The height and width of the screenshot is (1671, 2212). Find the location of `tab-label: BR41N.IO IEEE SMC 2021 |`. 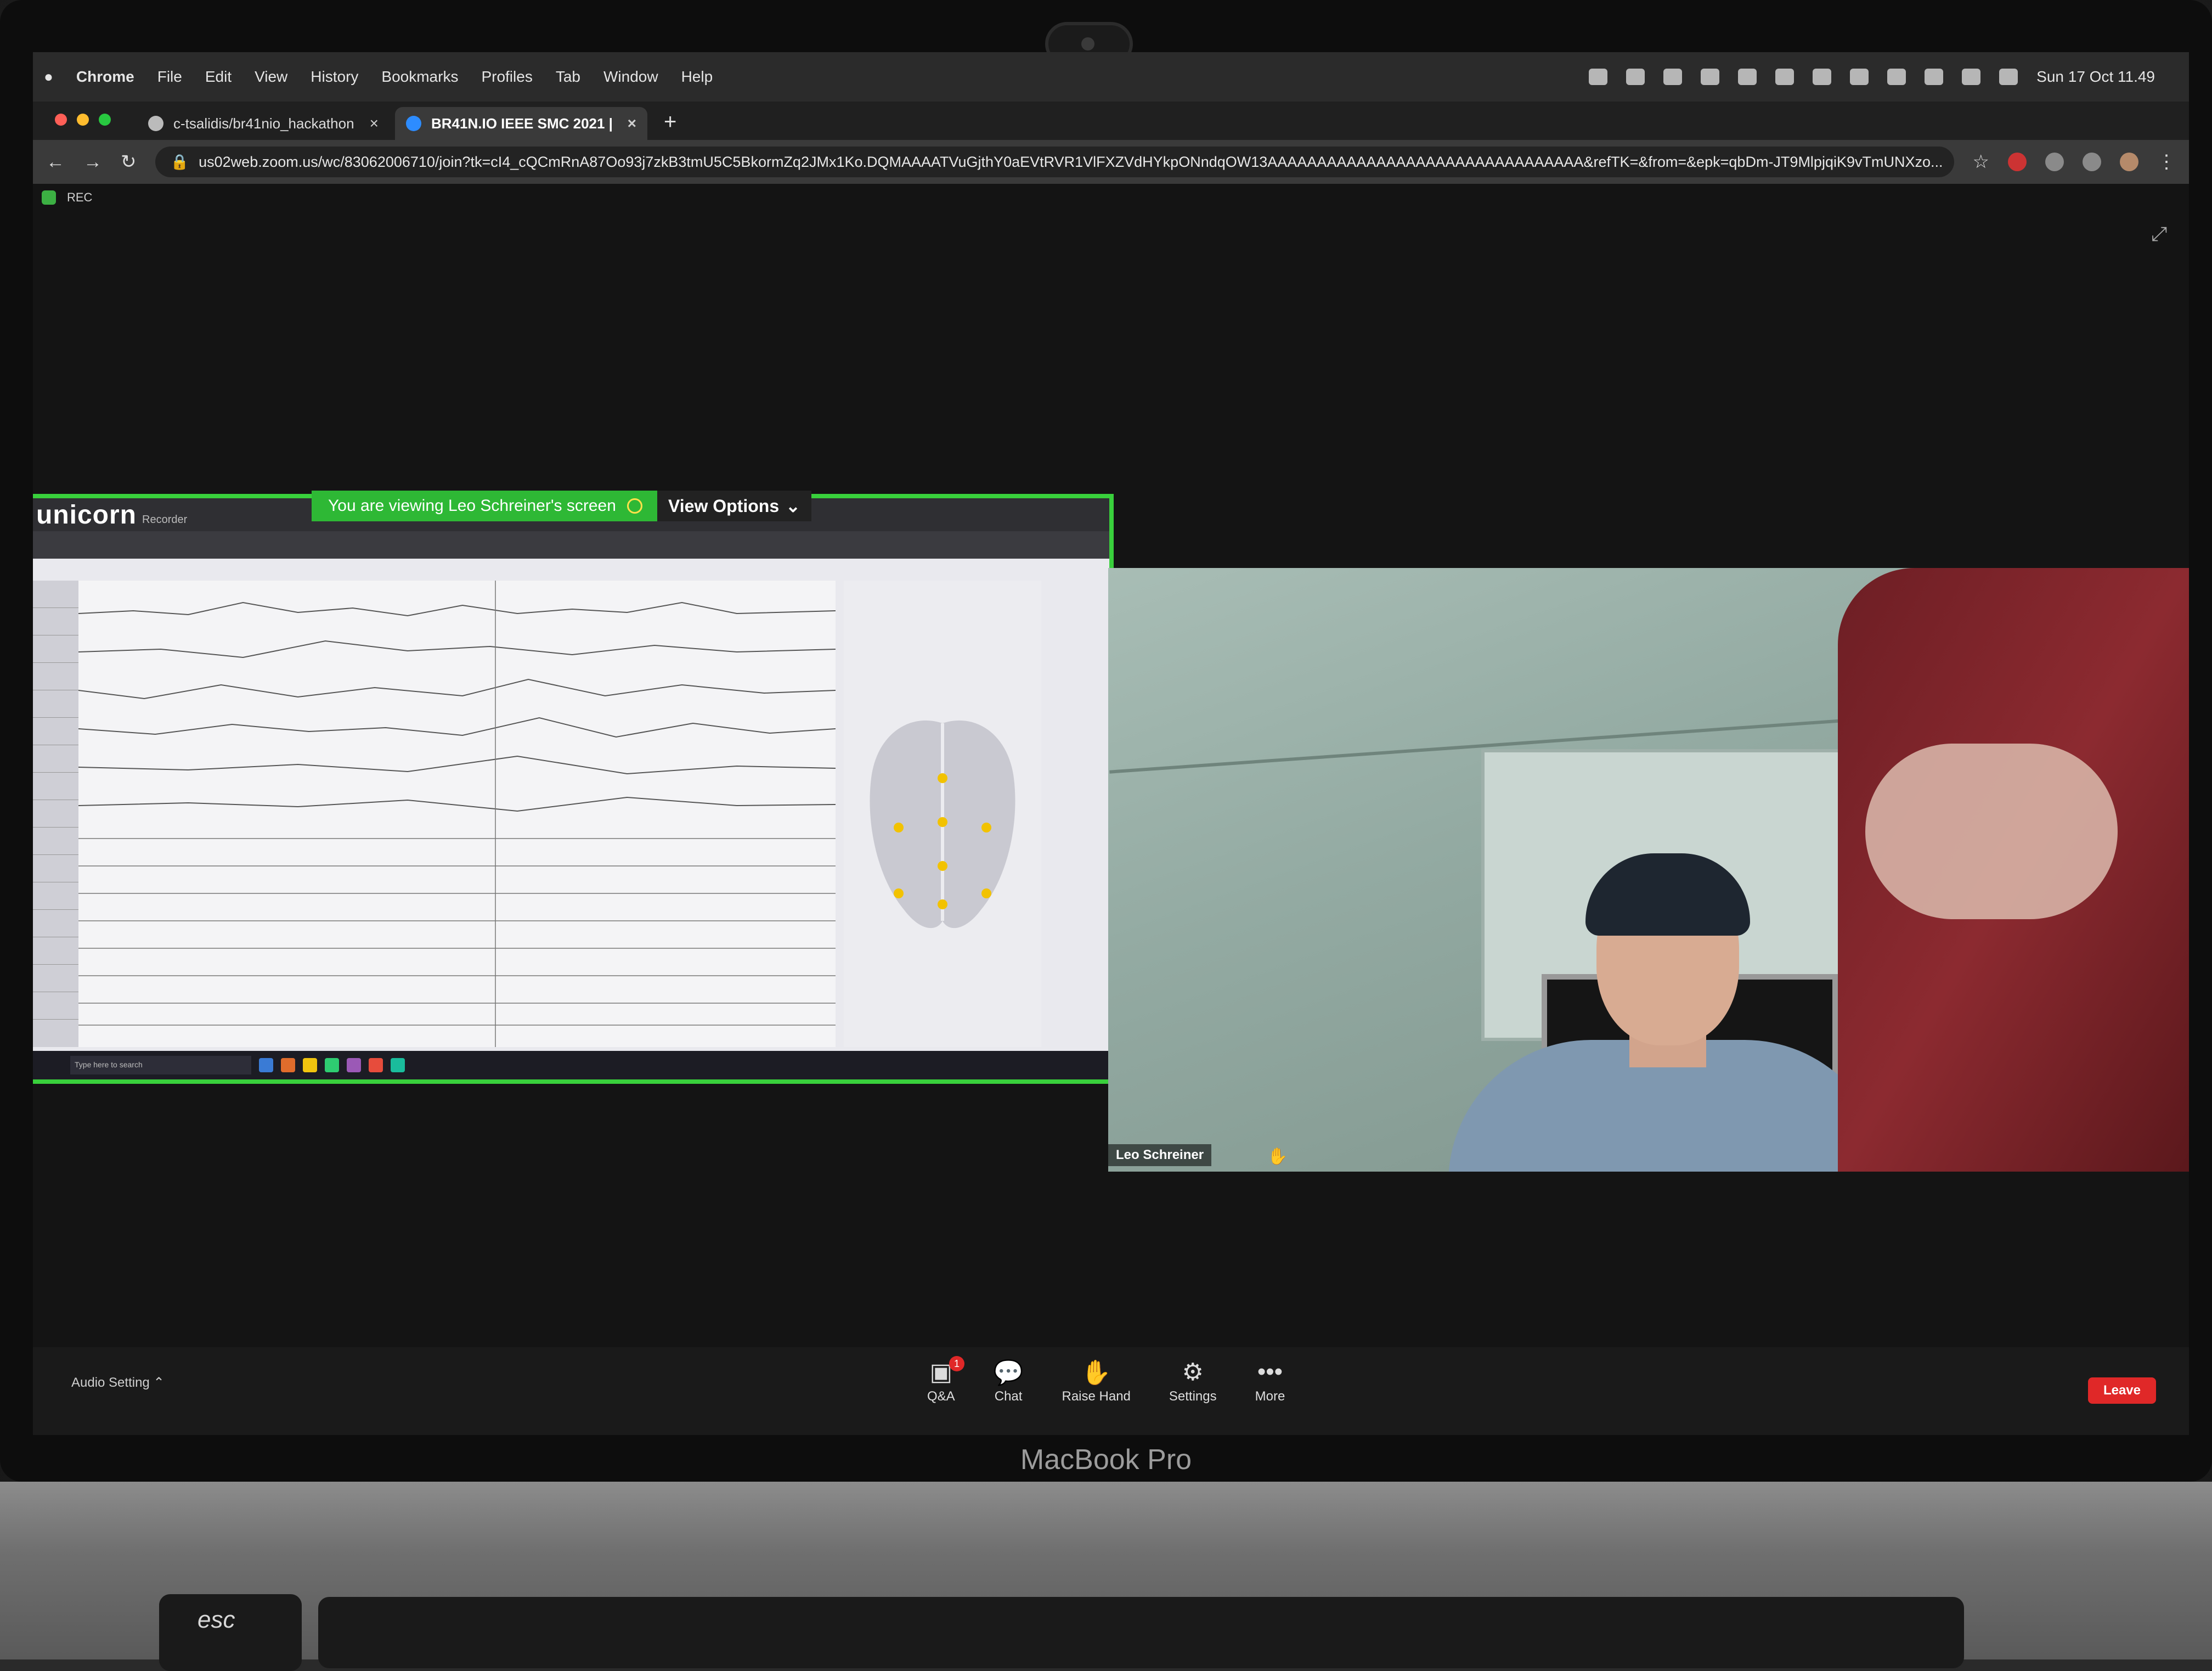

tab-label: BR41N.IO IEEE SMC 2021 | is located at coordinates (522, 123).